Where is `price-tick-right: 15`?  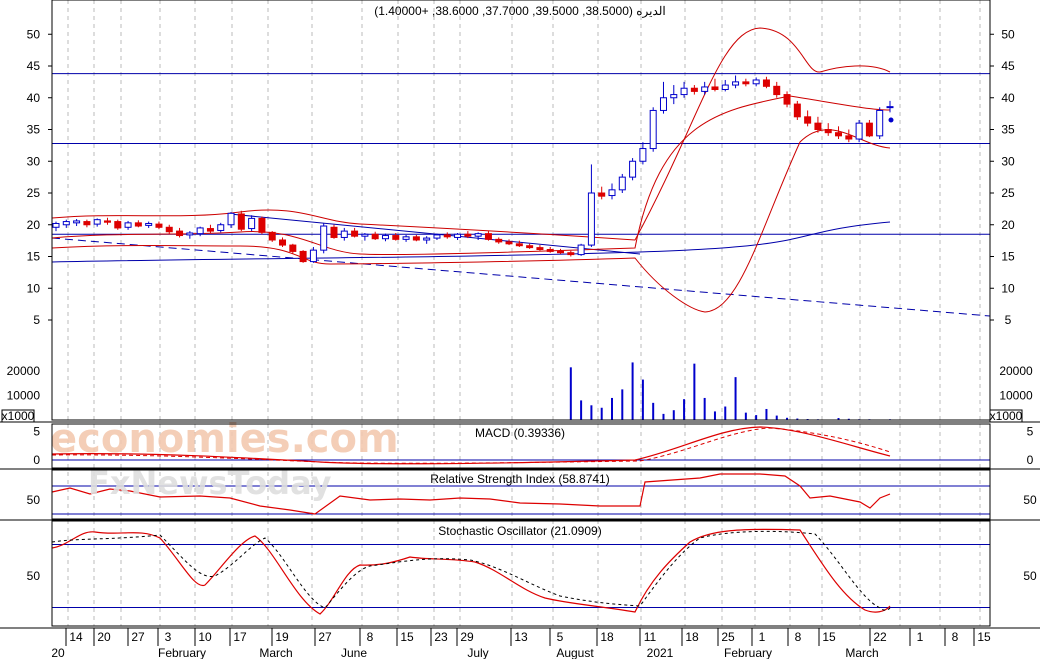 price-tick-right: 15 is located at coordinates (1008, 257).